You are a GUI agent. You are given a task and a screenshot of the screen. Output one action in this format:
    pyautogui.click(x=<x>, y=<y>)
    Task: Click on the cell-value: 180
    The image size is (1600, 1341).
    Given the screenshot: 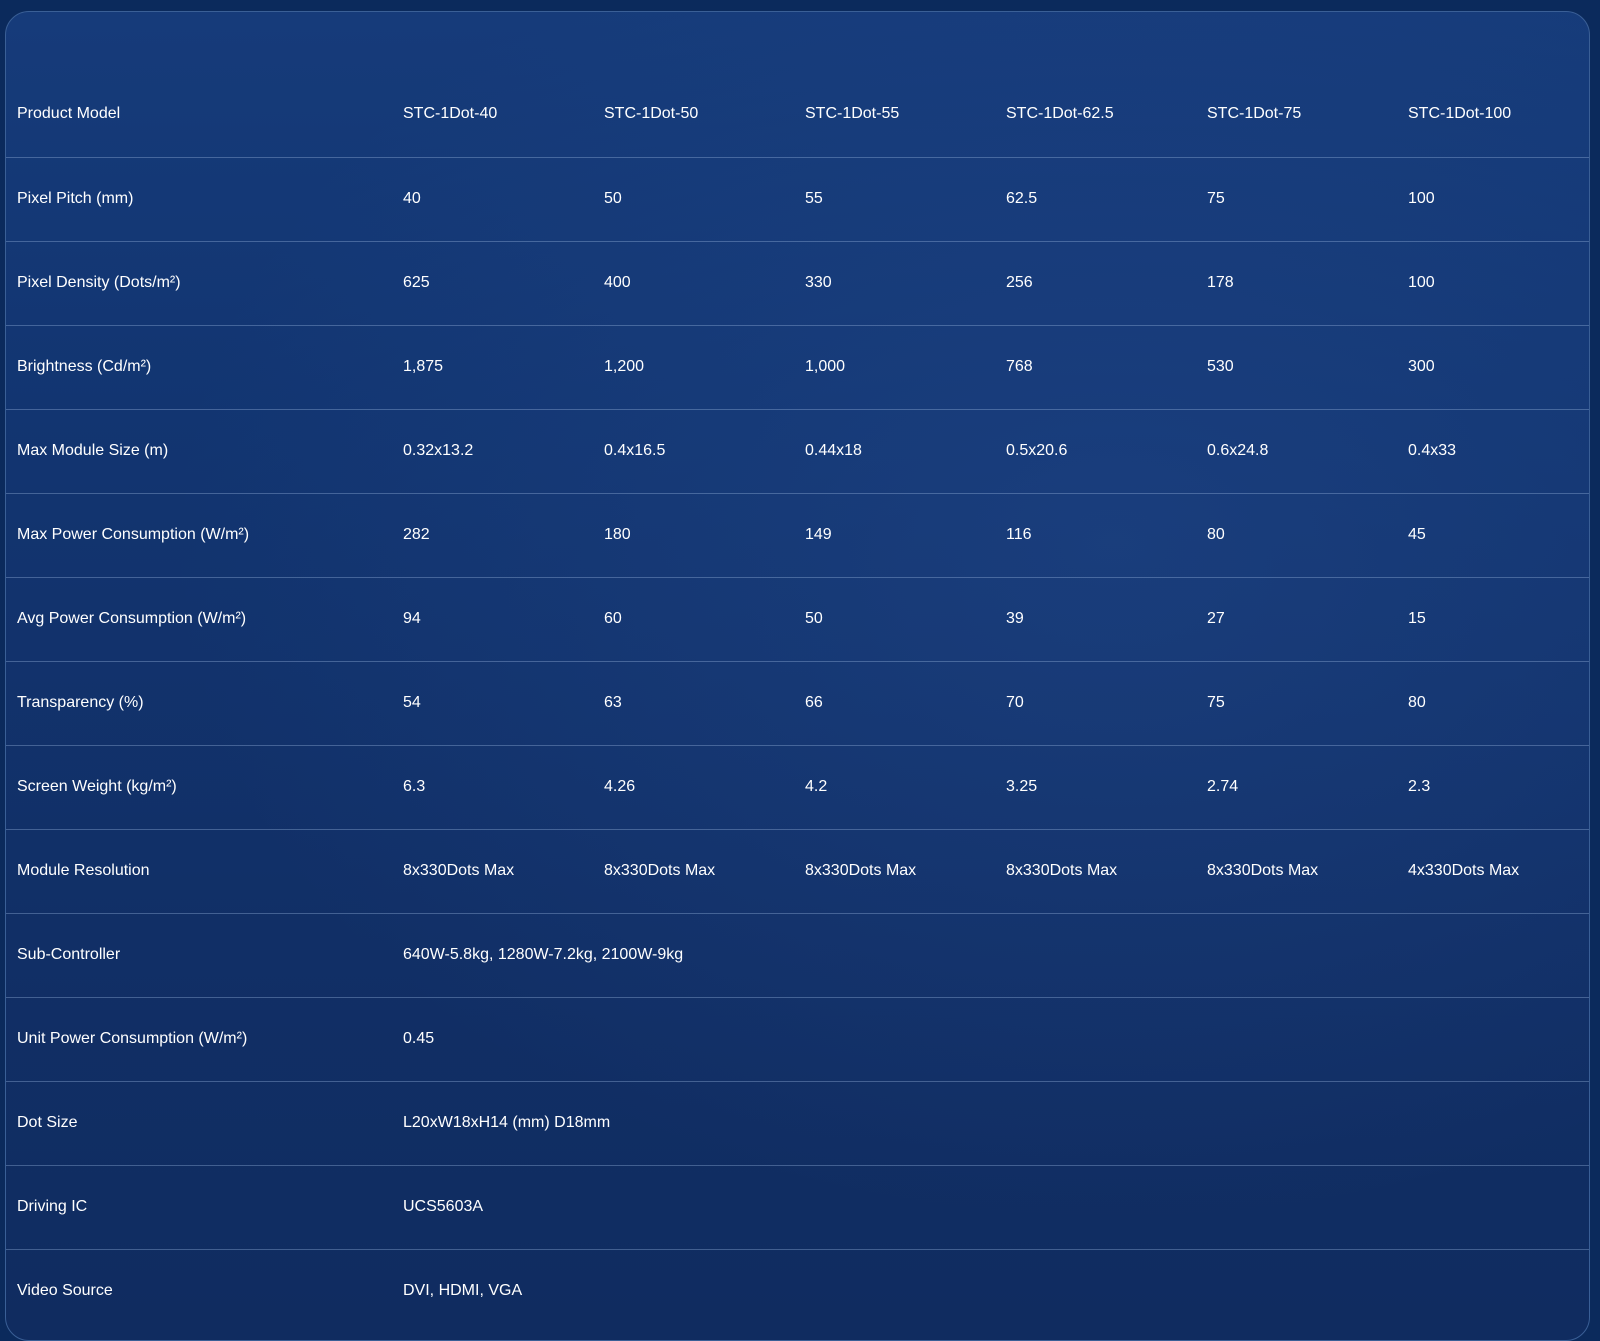 What is the action you would take?
    pyautogui.click(x=687, y=535)
    